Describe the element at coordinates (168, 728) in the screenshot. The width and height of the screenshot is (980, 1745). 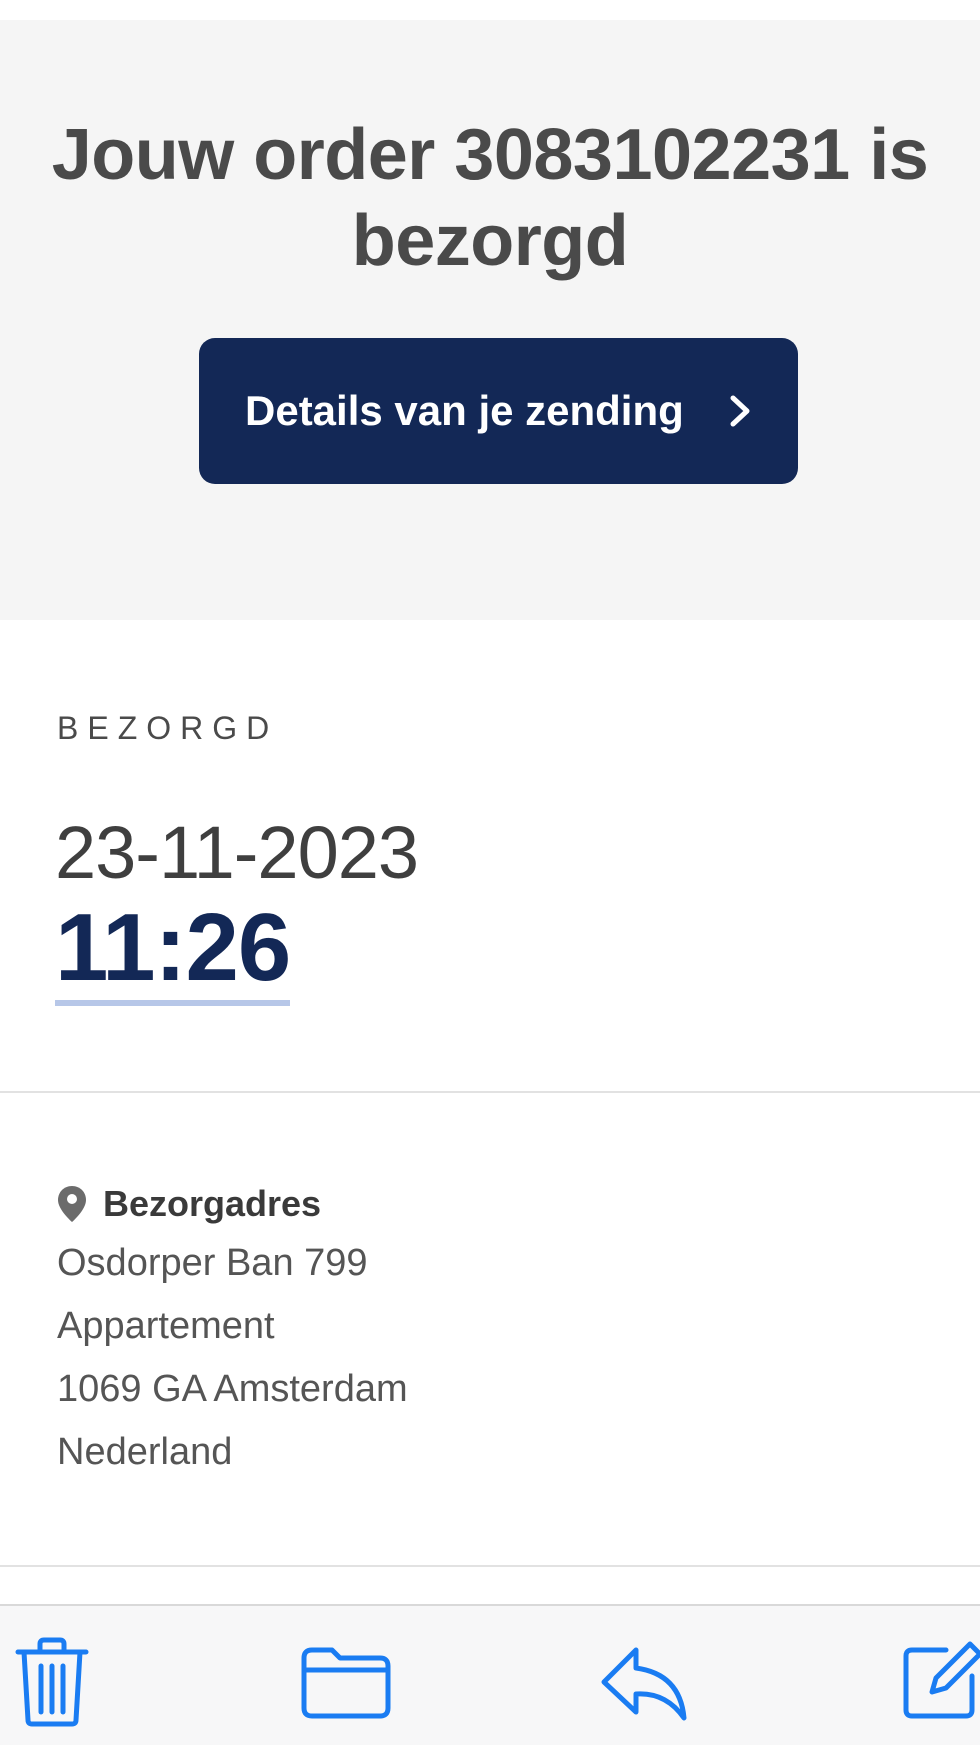
I see `delivery-status-label: BEZORGD` at that location.